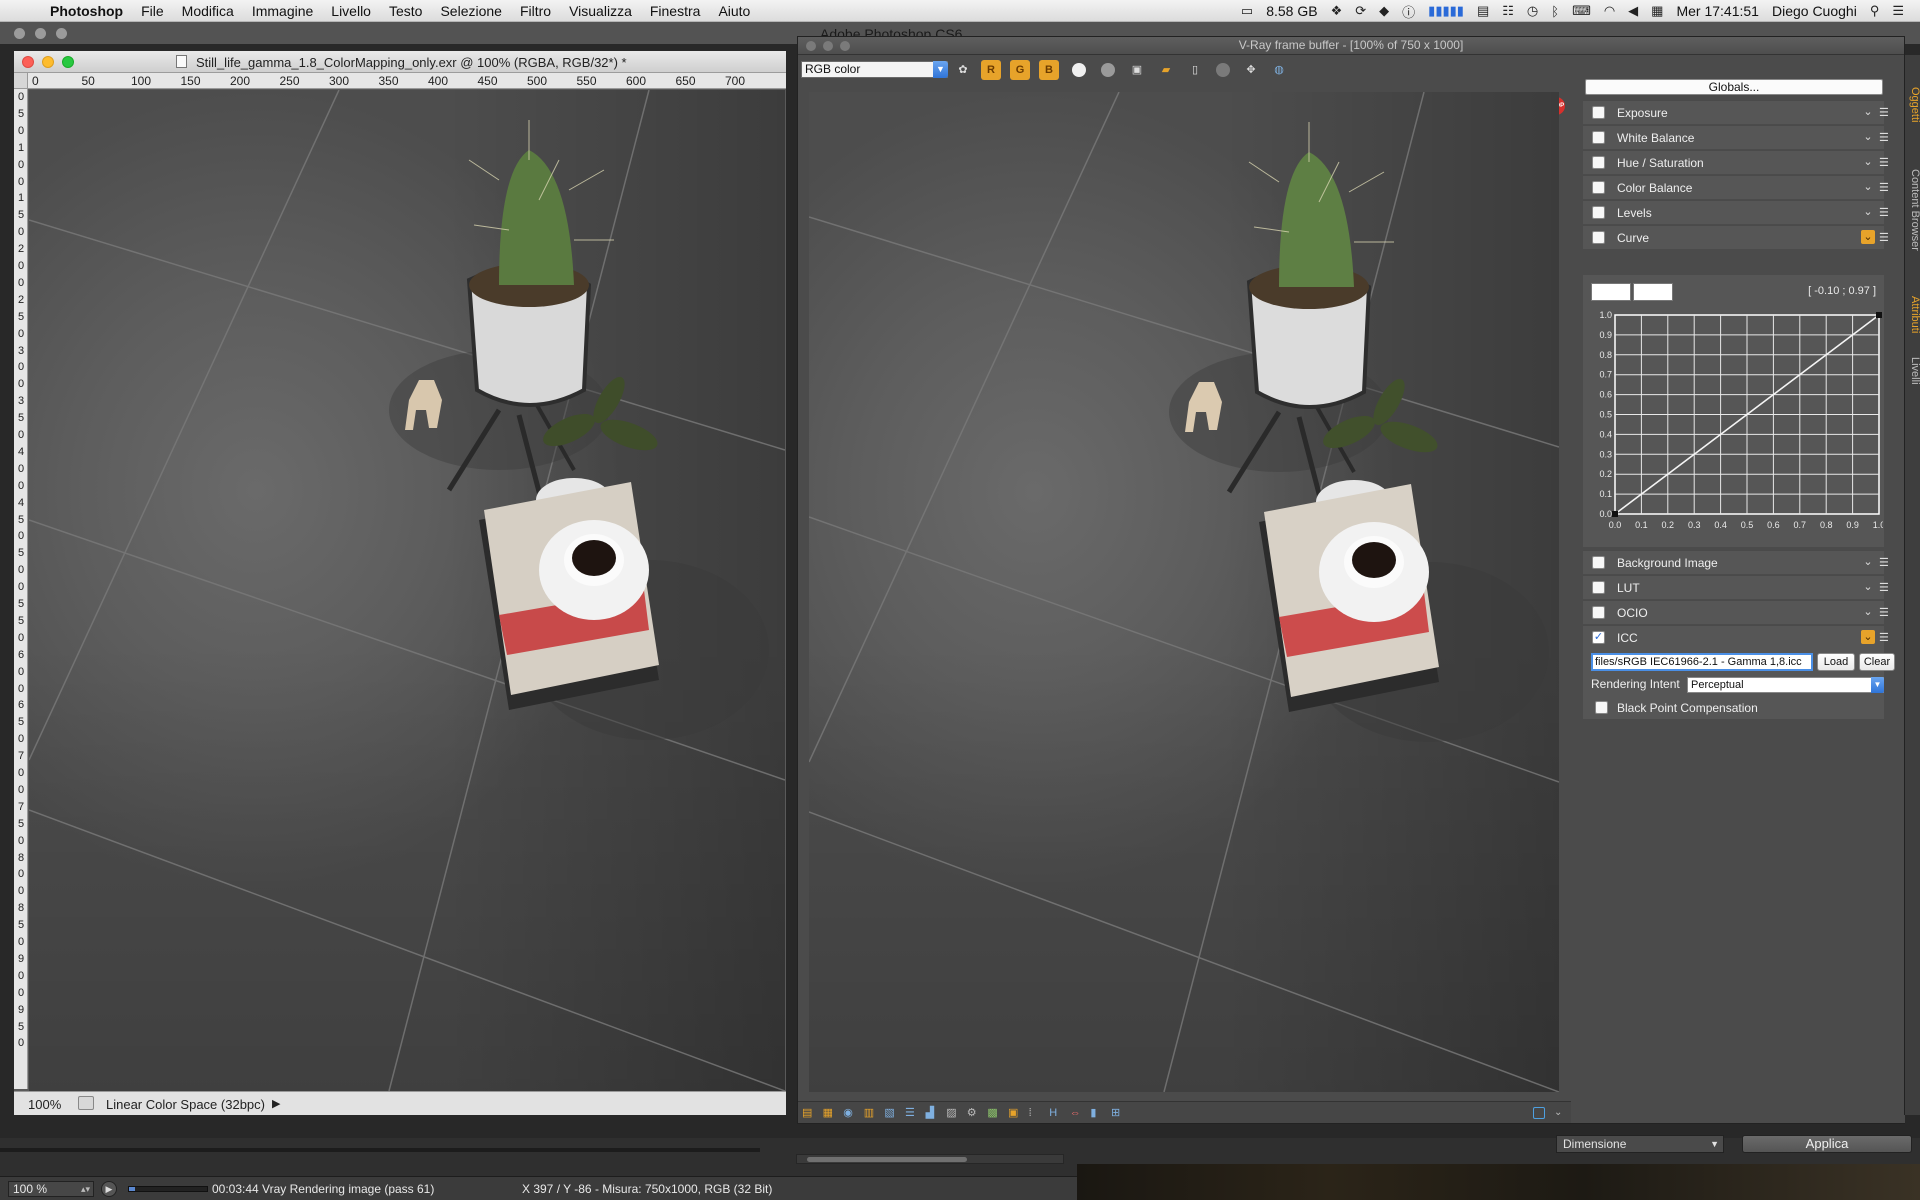 Image resolution: width=1920 pixels, height=1200 pixels. Describe the element at coordinates (1814, 11) in the screenshot. I see `user-name: Diego Cuoghi` at that location.